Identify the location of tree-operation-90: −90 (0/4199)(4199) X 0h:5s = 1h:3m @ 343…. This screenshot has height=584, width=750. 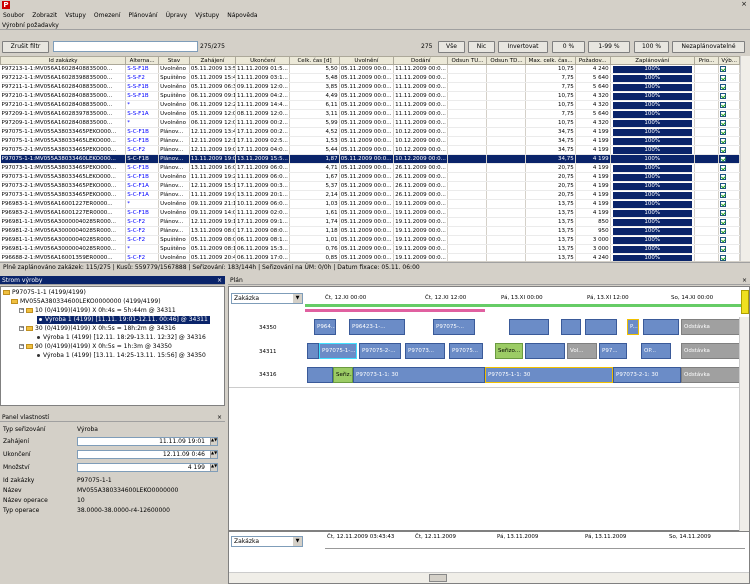
(95, 347).